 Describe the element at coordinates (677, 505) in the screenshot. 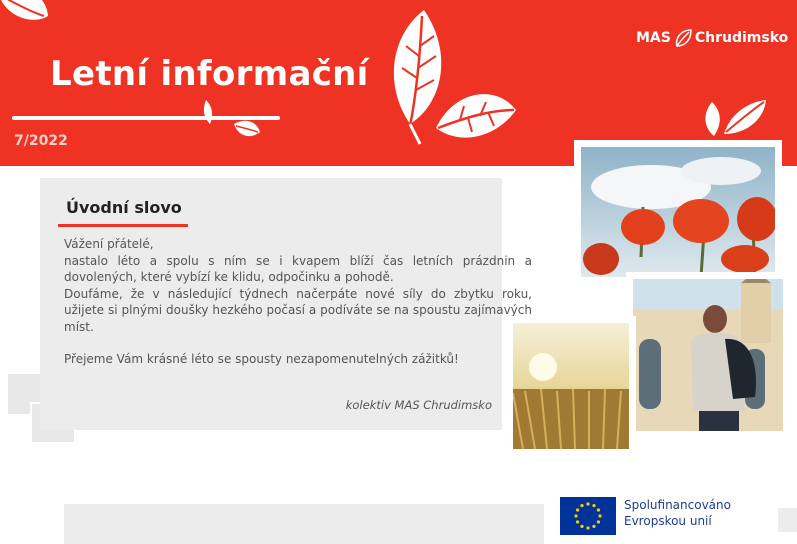

I see `eu-text-line: Spolufinancováno` at that location.